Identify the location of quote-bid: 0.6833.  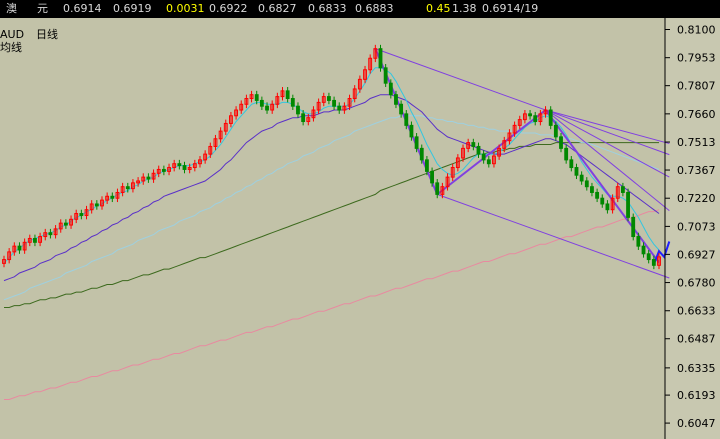
(327, 8).